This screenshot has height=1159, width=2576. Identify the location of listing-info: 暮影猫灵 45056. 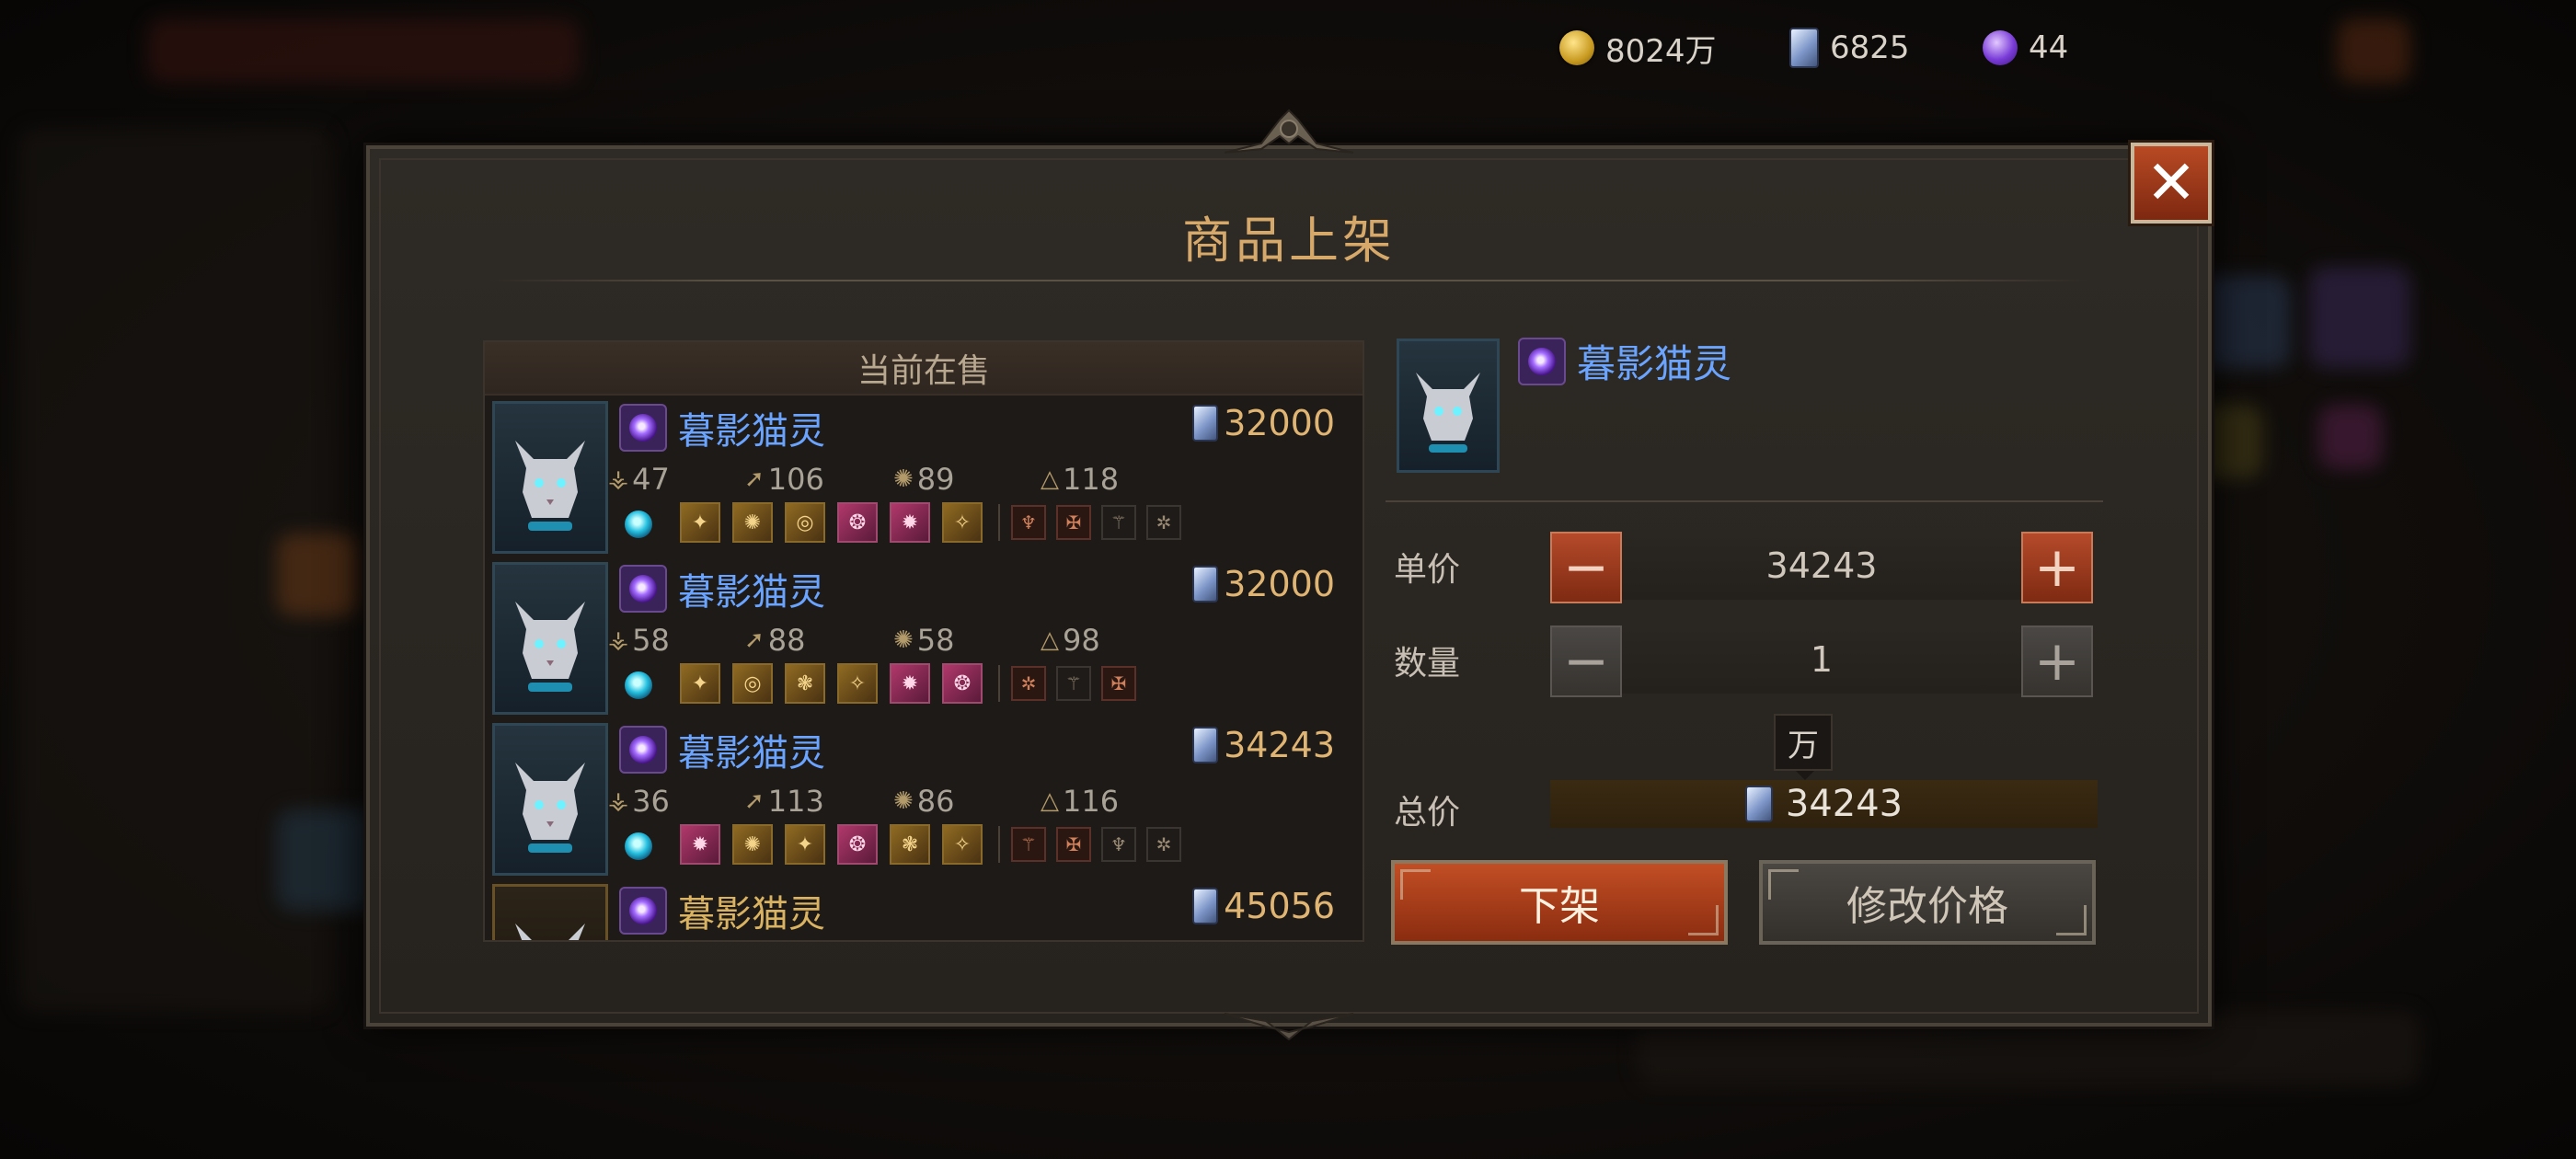
(989, 909).